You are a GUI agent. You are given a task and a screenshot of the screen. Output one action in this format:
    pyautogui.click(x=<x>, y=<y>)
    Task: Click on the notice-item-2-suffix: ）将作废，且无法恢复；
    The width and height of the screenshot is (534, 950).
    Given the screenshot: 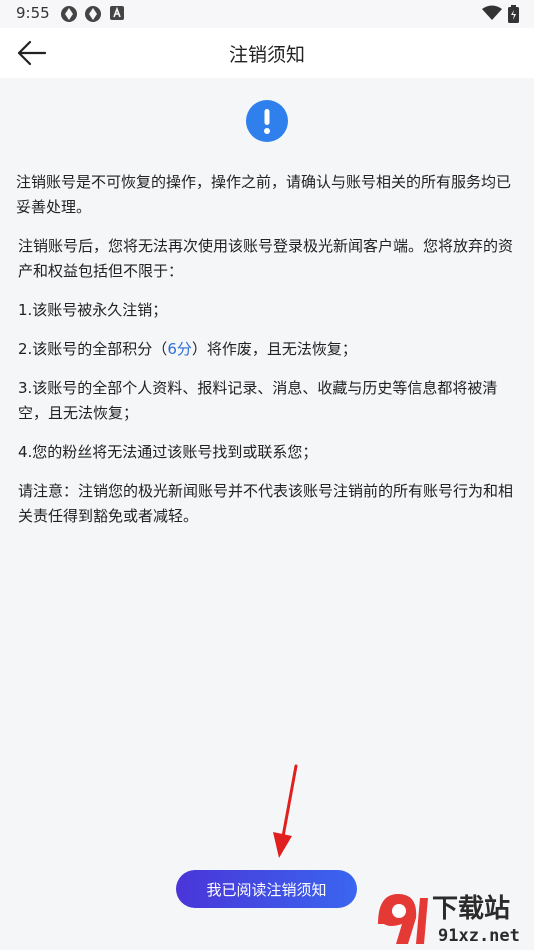 What is the action you would take?
    pyautogui.click(x=274, y=349)
    